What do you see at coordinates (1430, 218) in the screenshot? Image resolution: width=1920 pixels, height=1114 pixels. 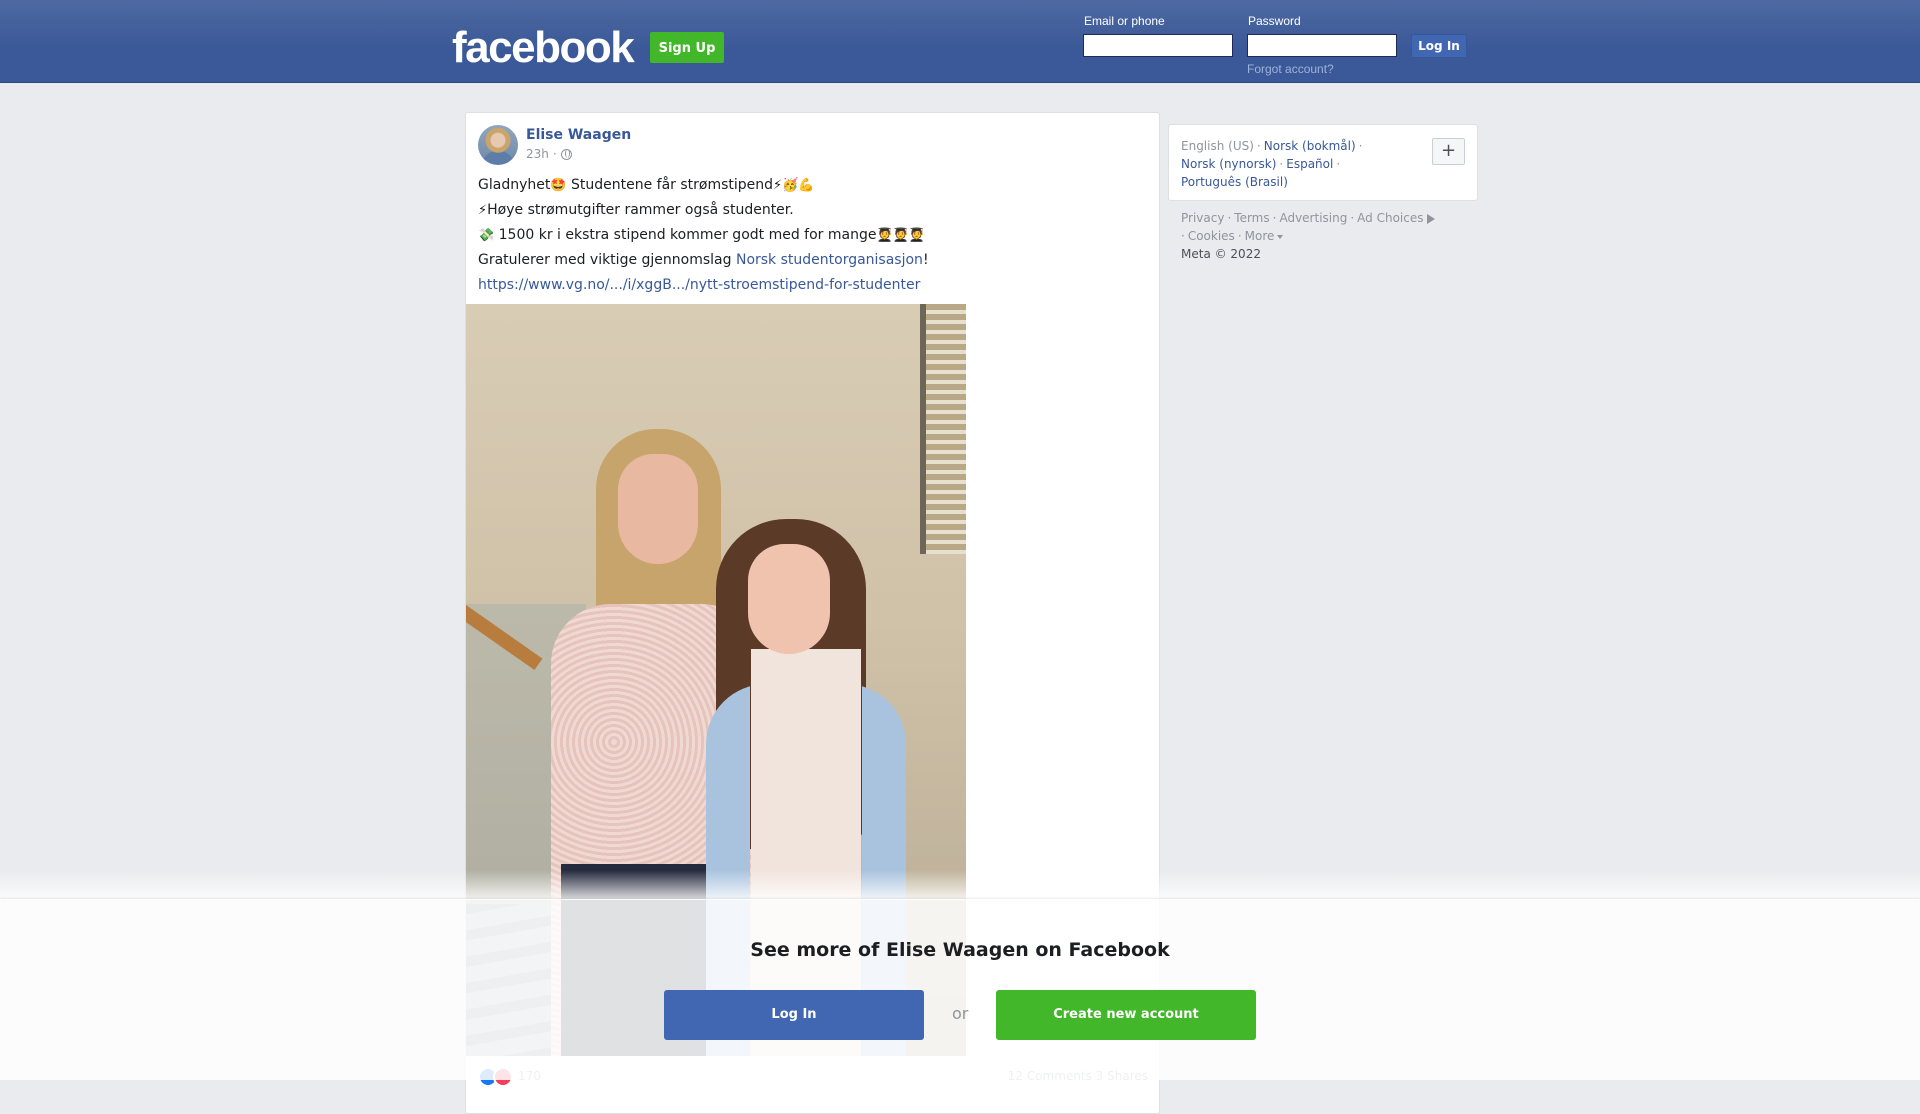 I see `adchoices-icon` at bounding box center [1430, 218].